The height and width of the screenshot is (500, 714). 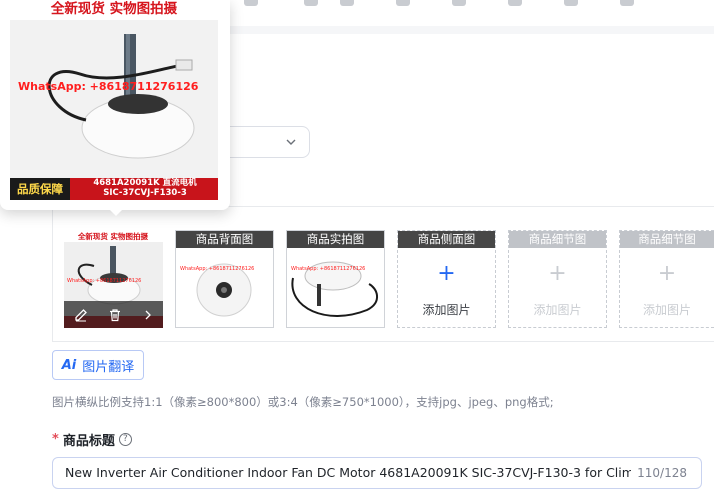 What do you see at coordinates (88, 441) in the screenshot?
I see `product-title-label-text: 商品标题` at bounding box center [88, 441].